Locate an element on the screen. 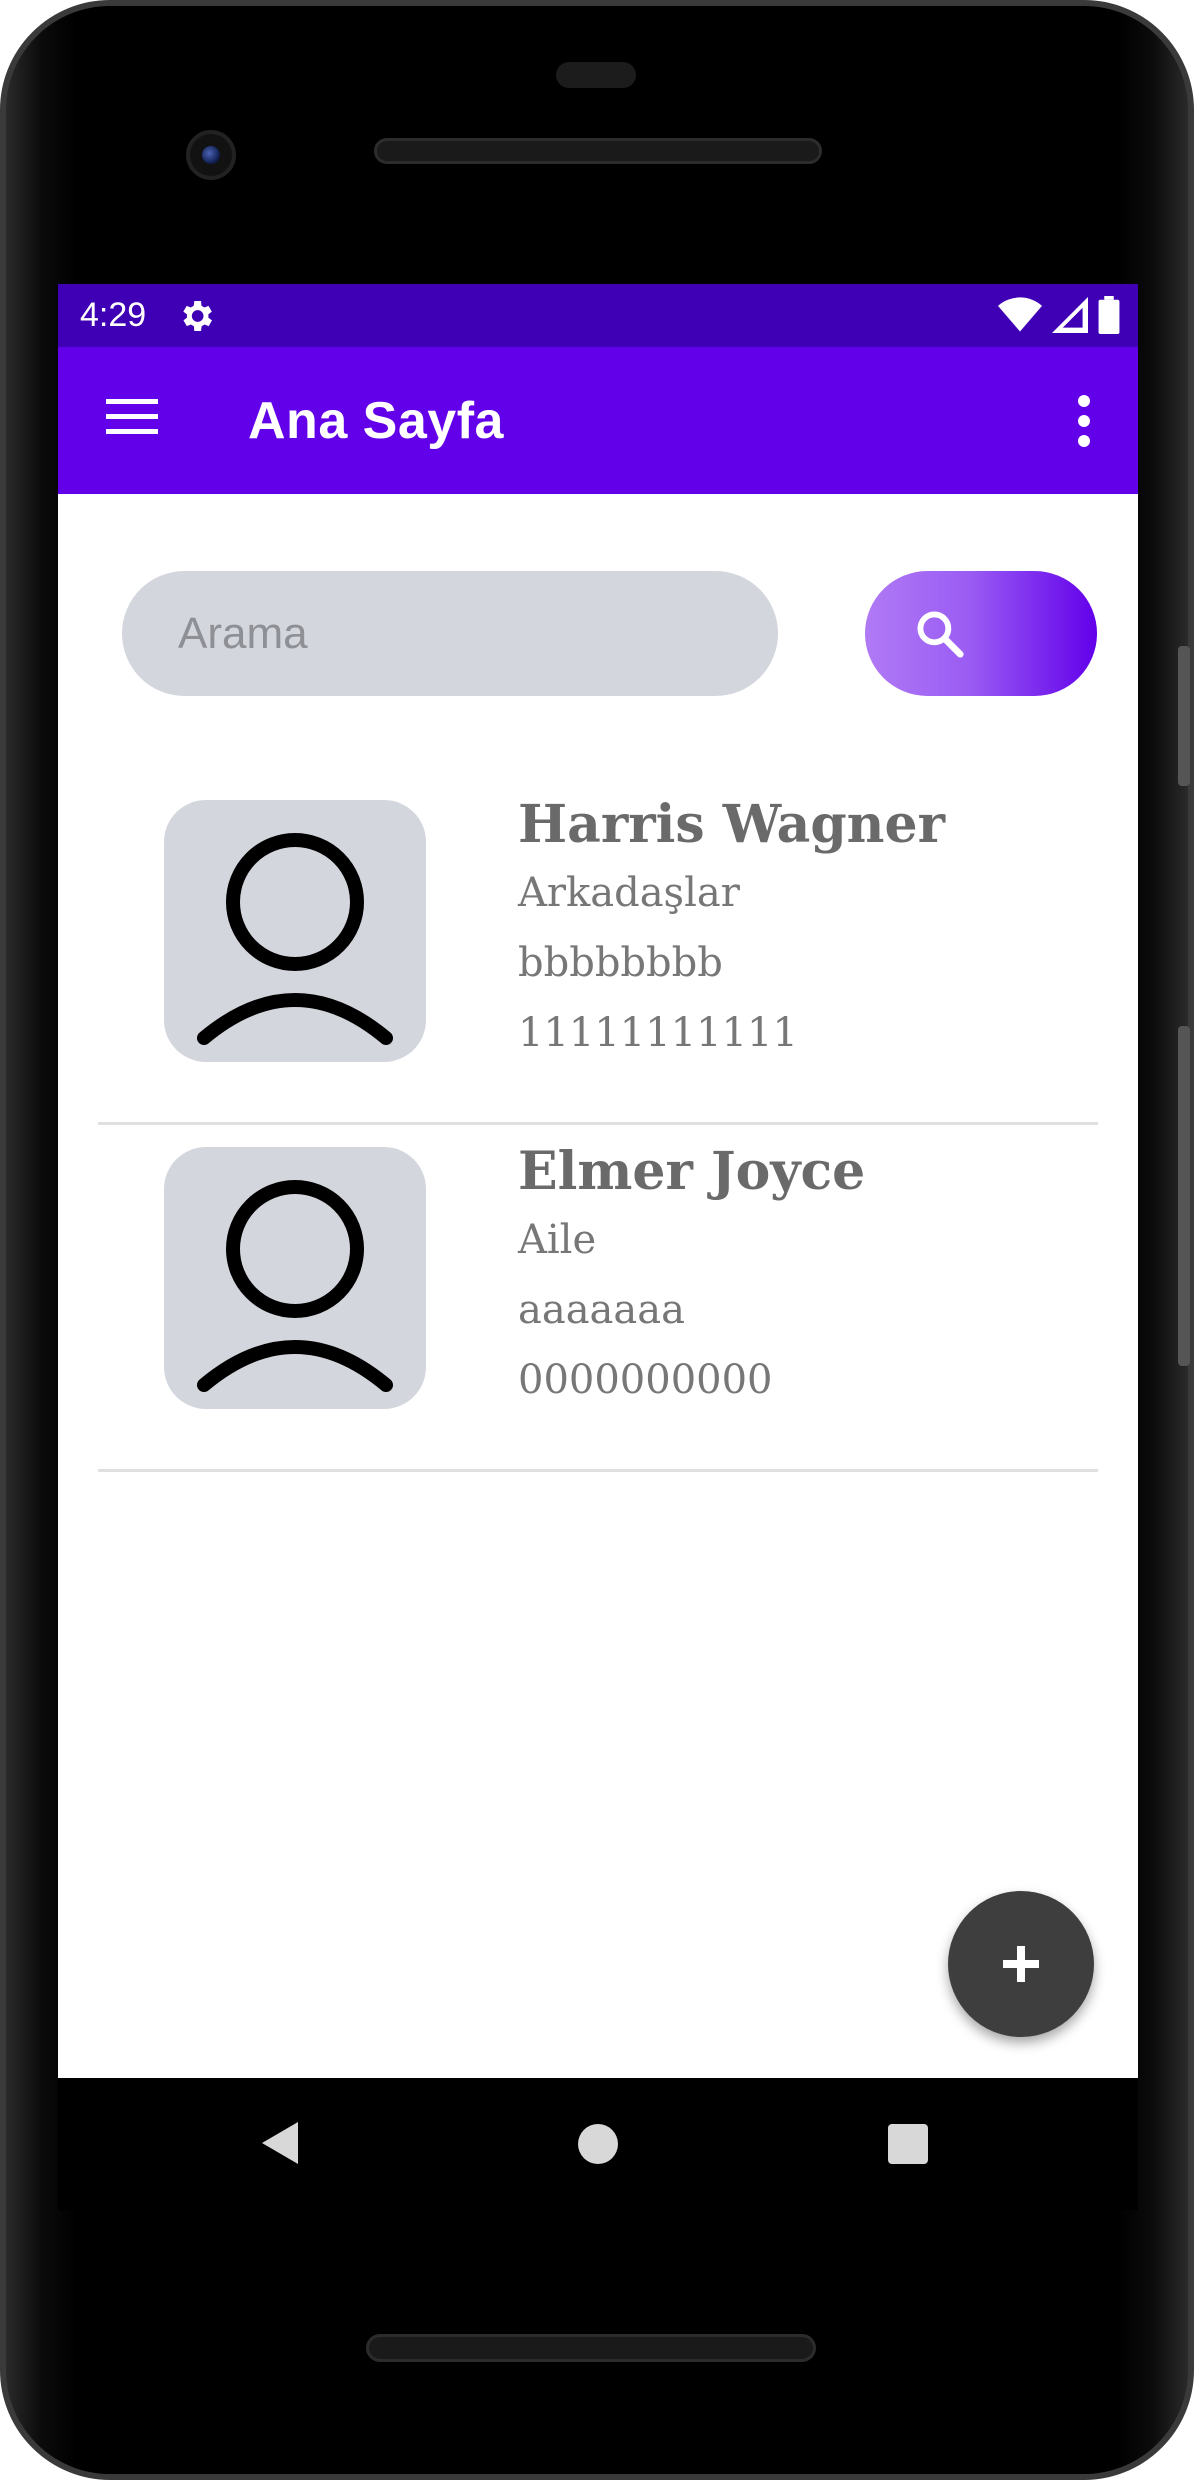 This screenshot has height=2480, width=1194. status-icons is located at coordinates (1059, 315).